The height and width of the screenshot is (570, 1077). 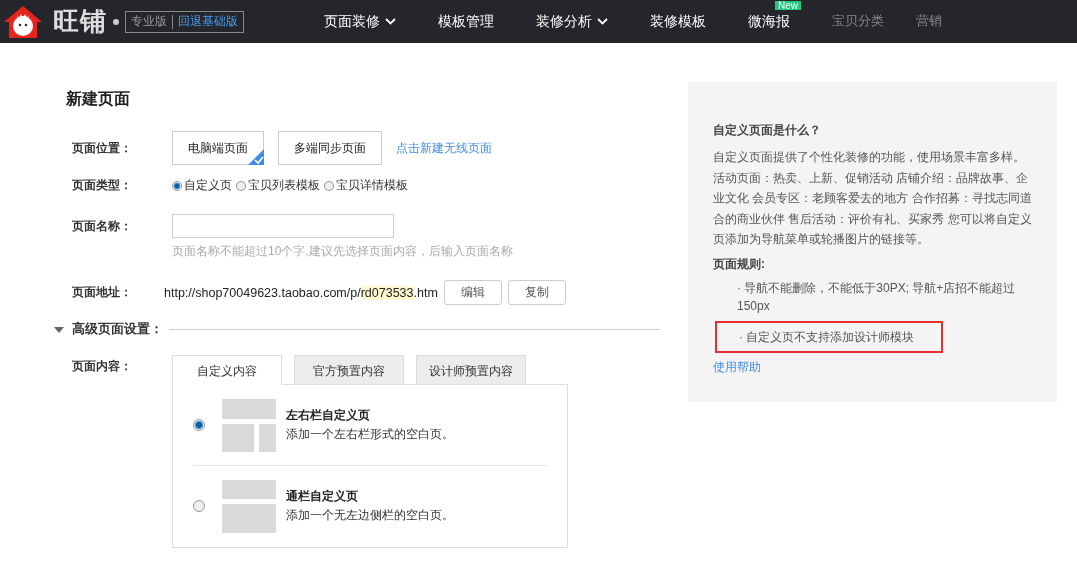 I want to click on rule-text: · 导航不能删除，不能低于30PX; 导航+店招不能超过150px, so click(x=876, y=297).